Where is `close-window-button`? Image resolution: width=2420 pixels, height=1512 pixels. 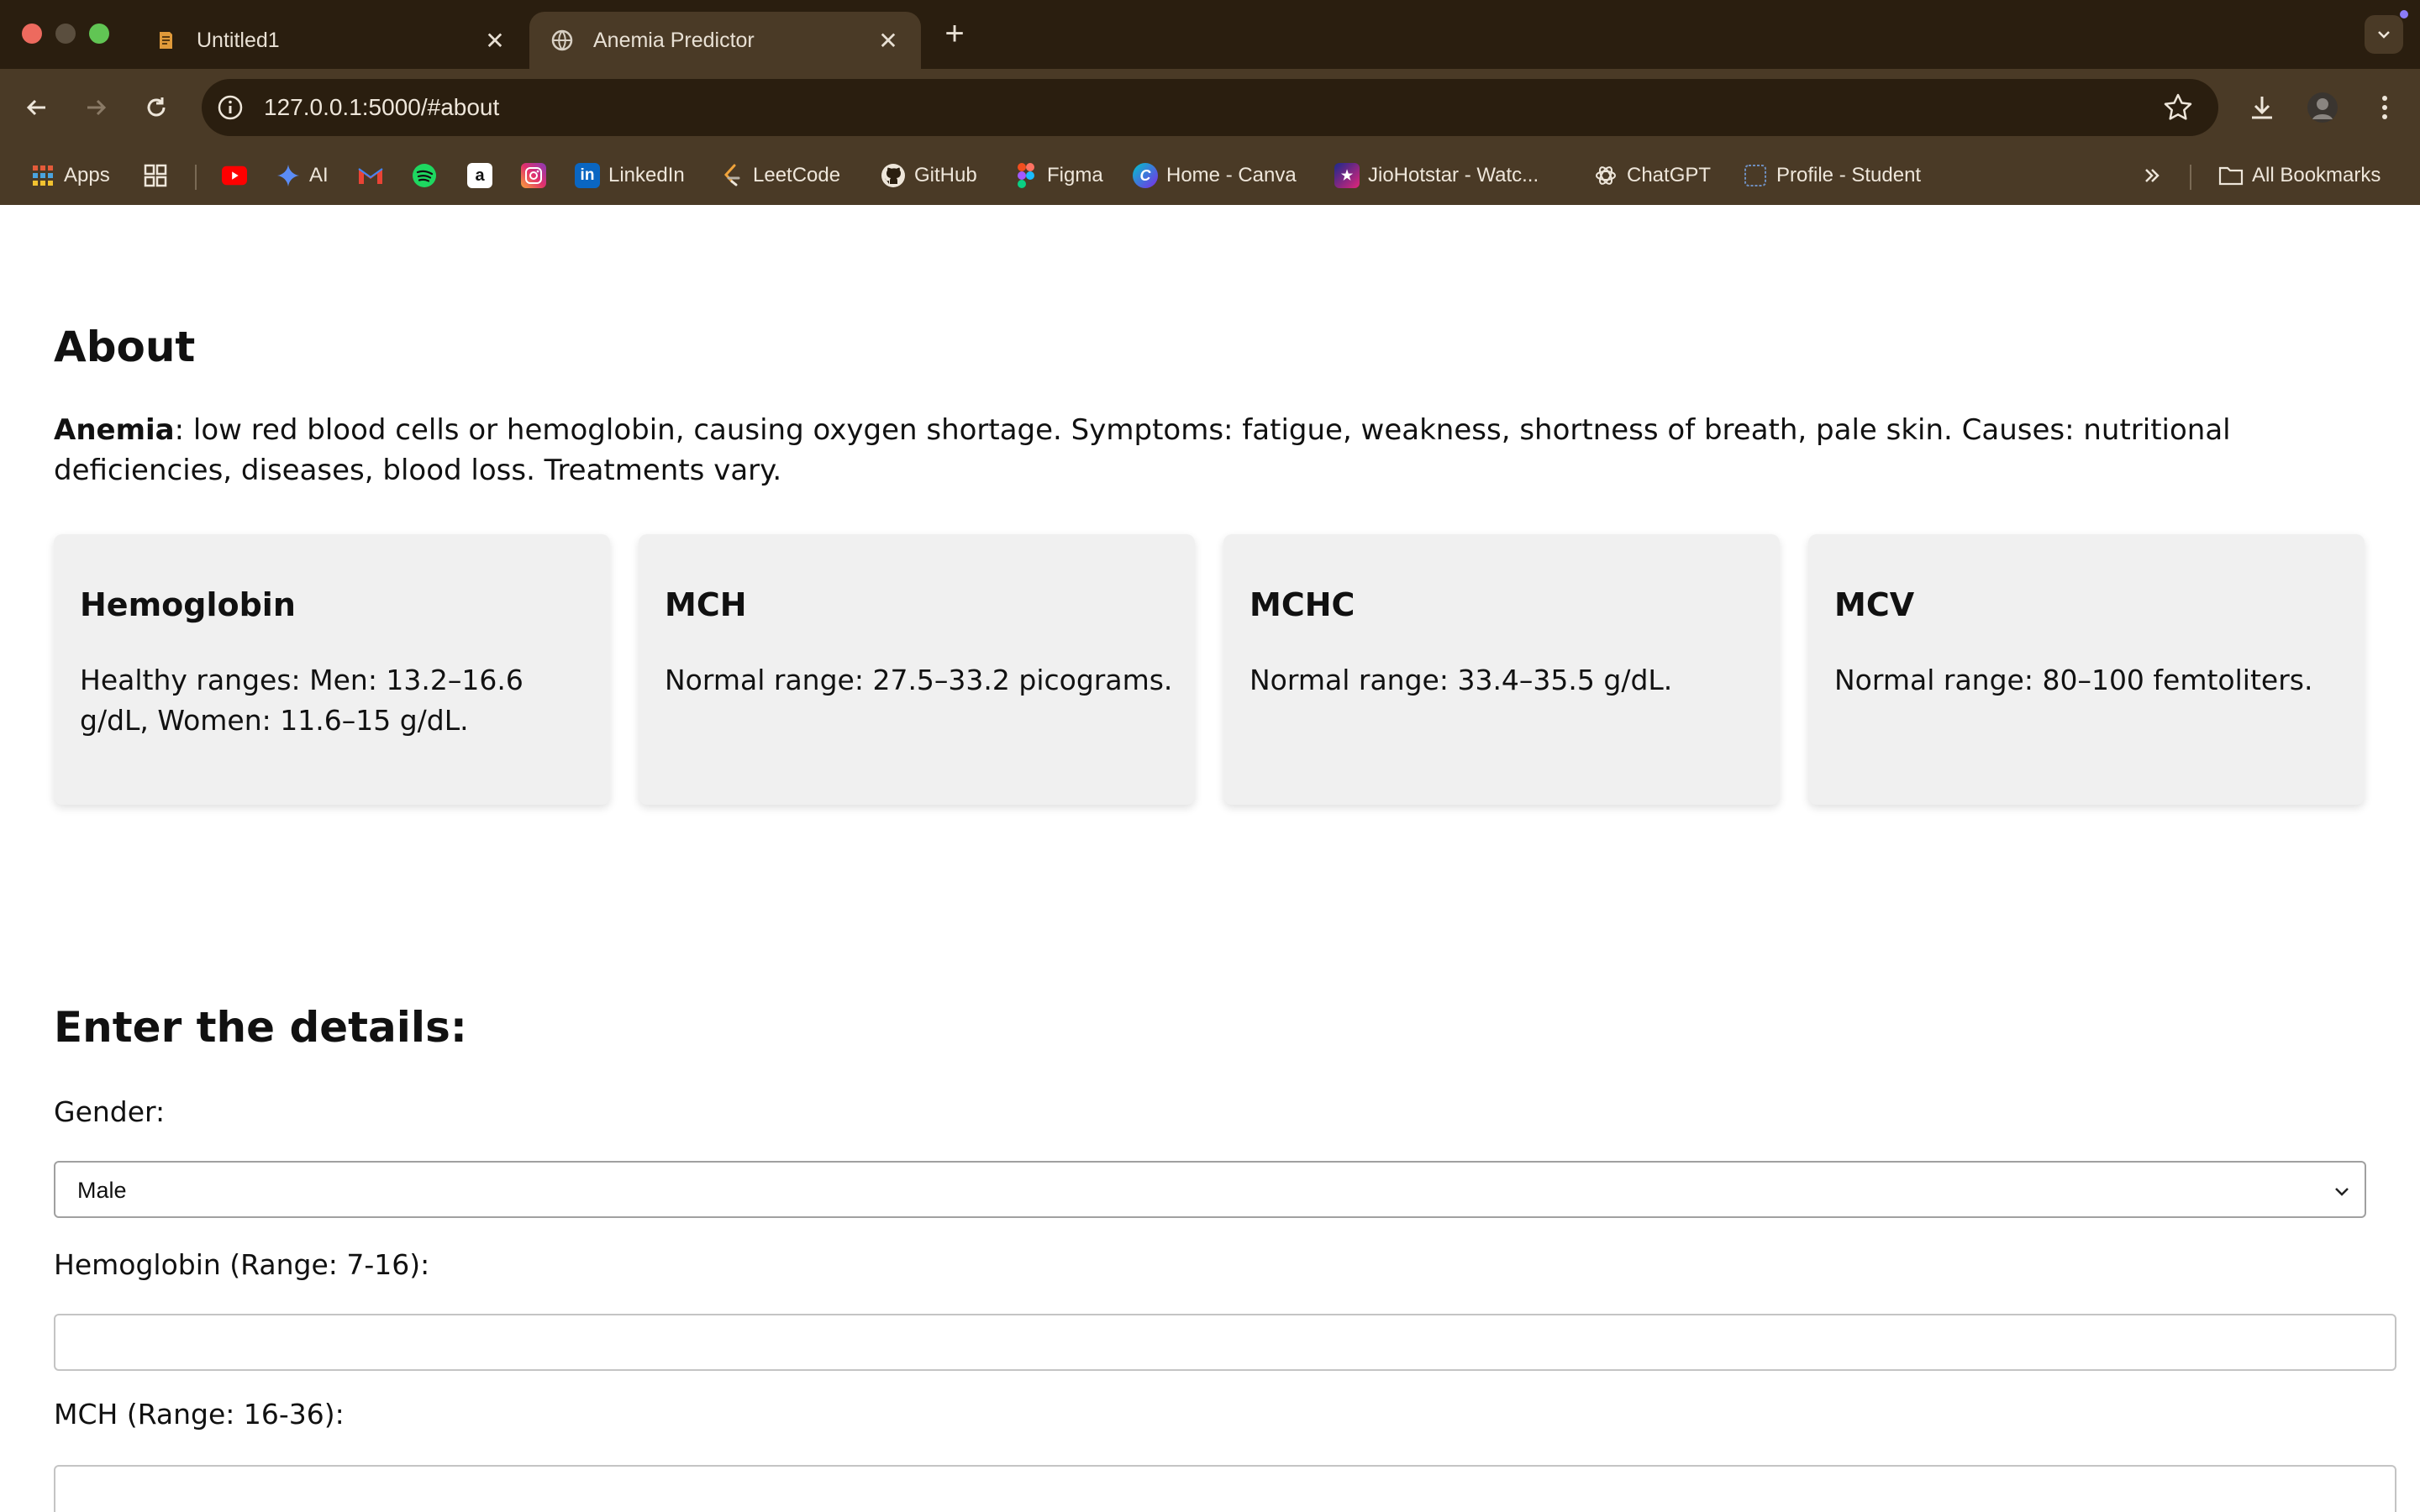
close-window-button is located at coordinates (32, 34).